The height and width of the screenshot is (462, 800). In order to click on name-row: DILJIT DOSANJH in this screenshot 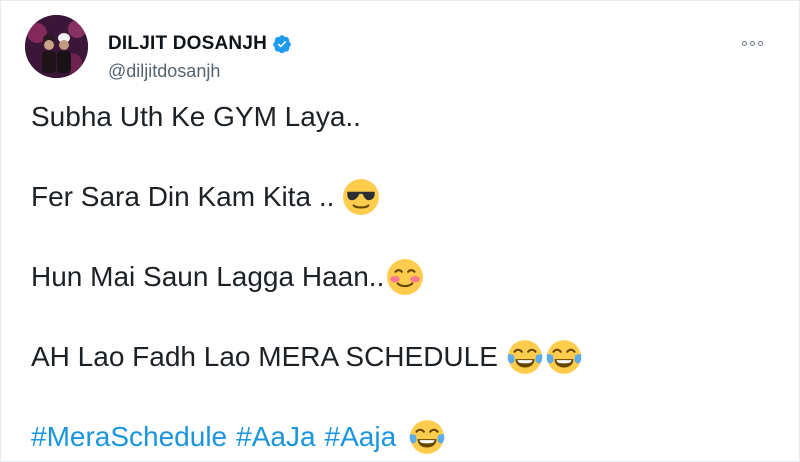, I will do `click(200, 44)`.